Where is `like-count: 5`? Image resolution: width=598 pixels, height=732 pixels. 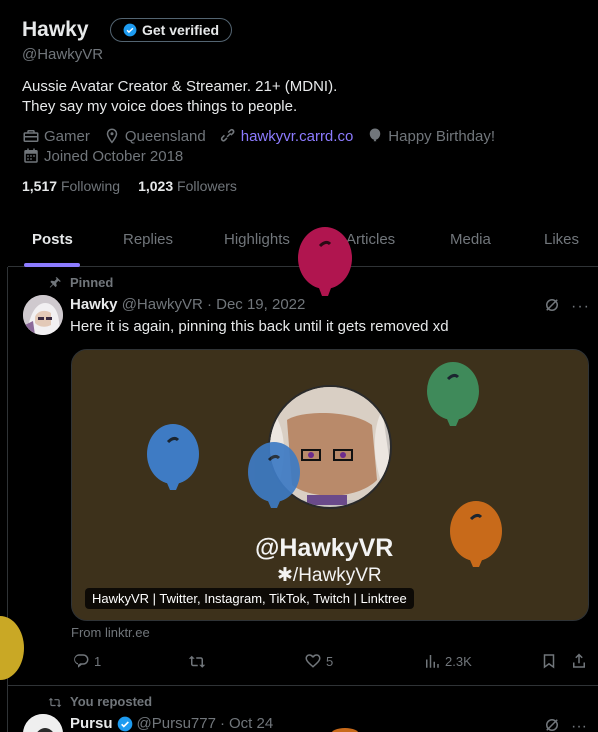 like-count: 5 is located at coordinates (330, 661).